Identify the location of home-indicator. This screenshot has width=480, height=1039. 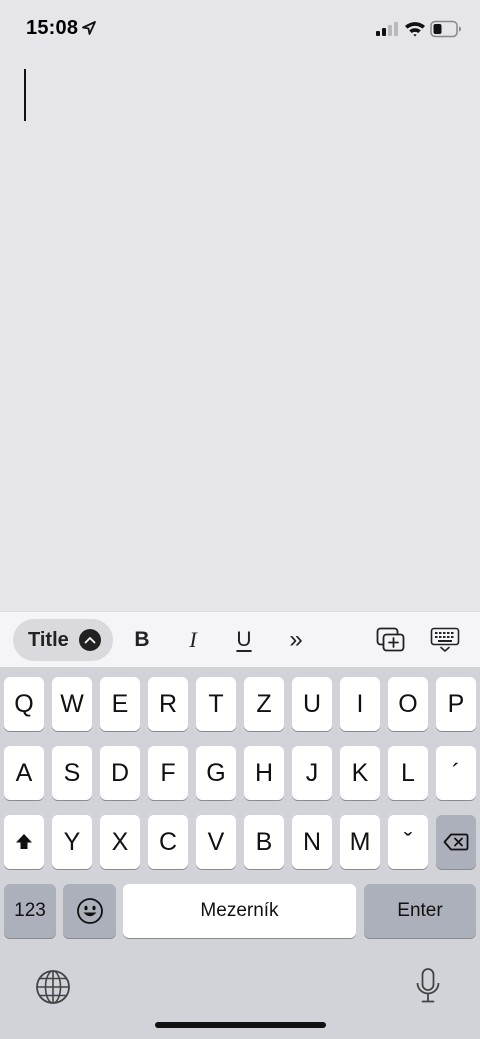
(240, 1025).